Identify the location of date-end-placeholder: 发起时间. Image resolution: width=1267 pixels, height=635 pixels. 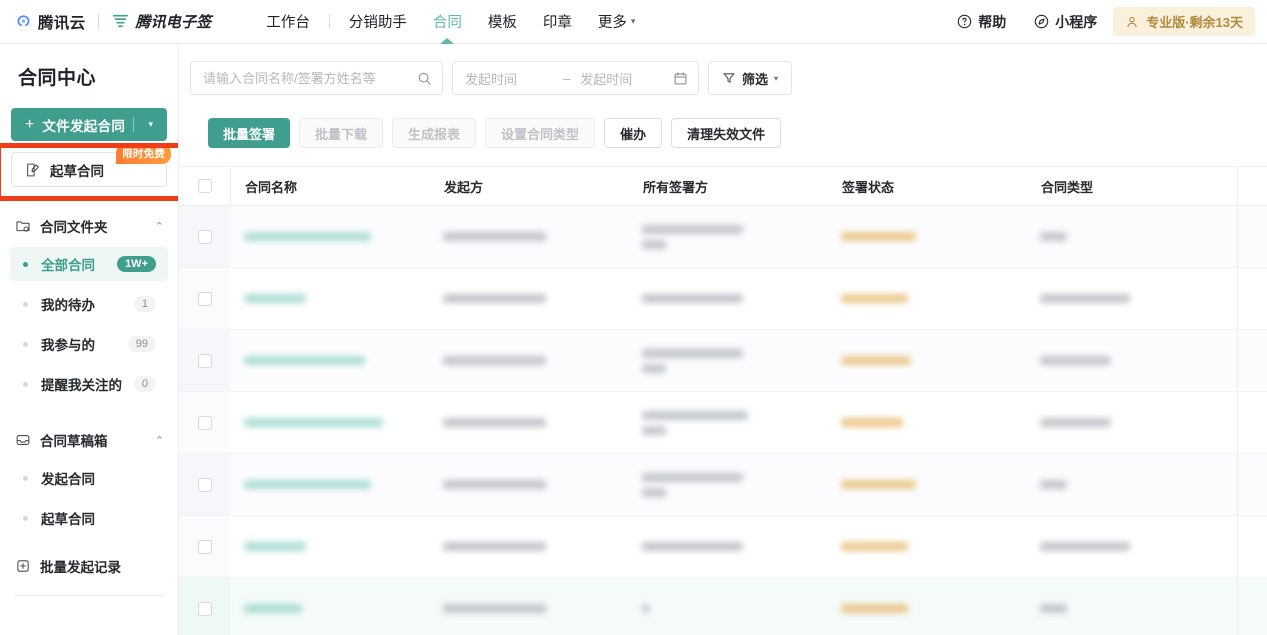
(606, 78).